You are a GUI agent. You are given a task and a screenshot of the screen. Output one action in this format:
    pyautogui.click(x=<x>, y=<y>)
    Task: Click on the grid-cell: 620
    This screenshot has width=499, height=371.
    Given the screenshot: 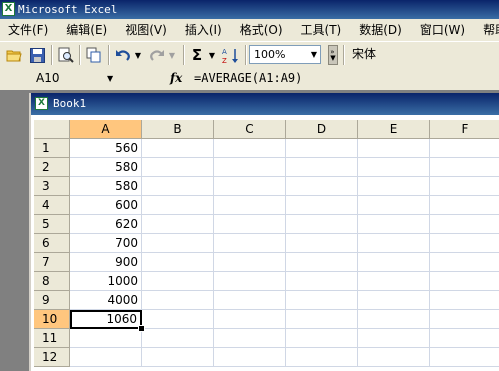 What is the action you would take?
    pyautogui.click(x=106, y=224)
    